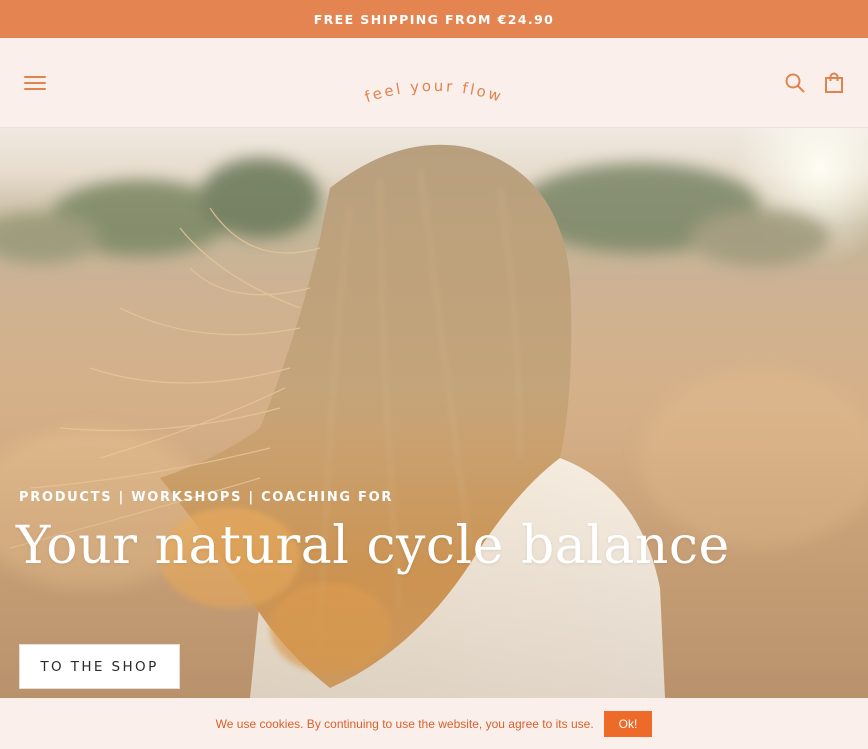 This screenshot has width=868, height=749. I want to click on shopping-bag-icon, so click(834, 82).